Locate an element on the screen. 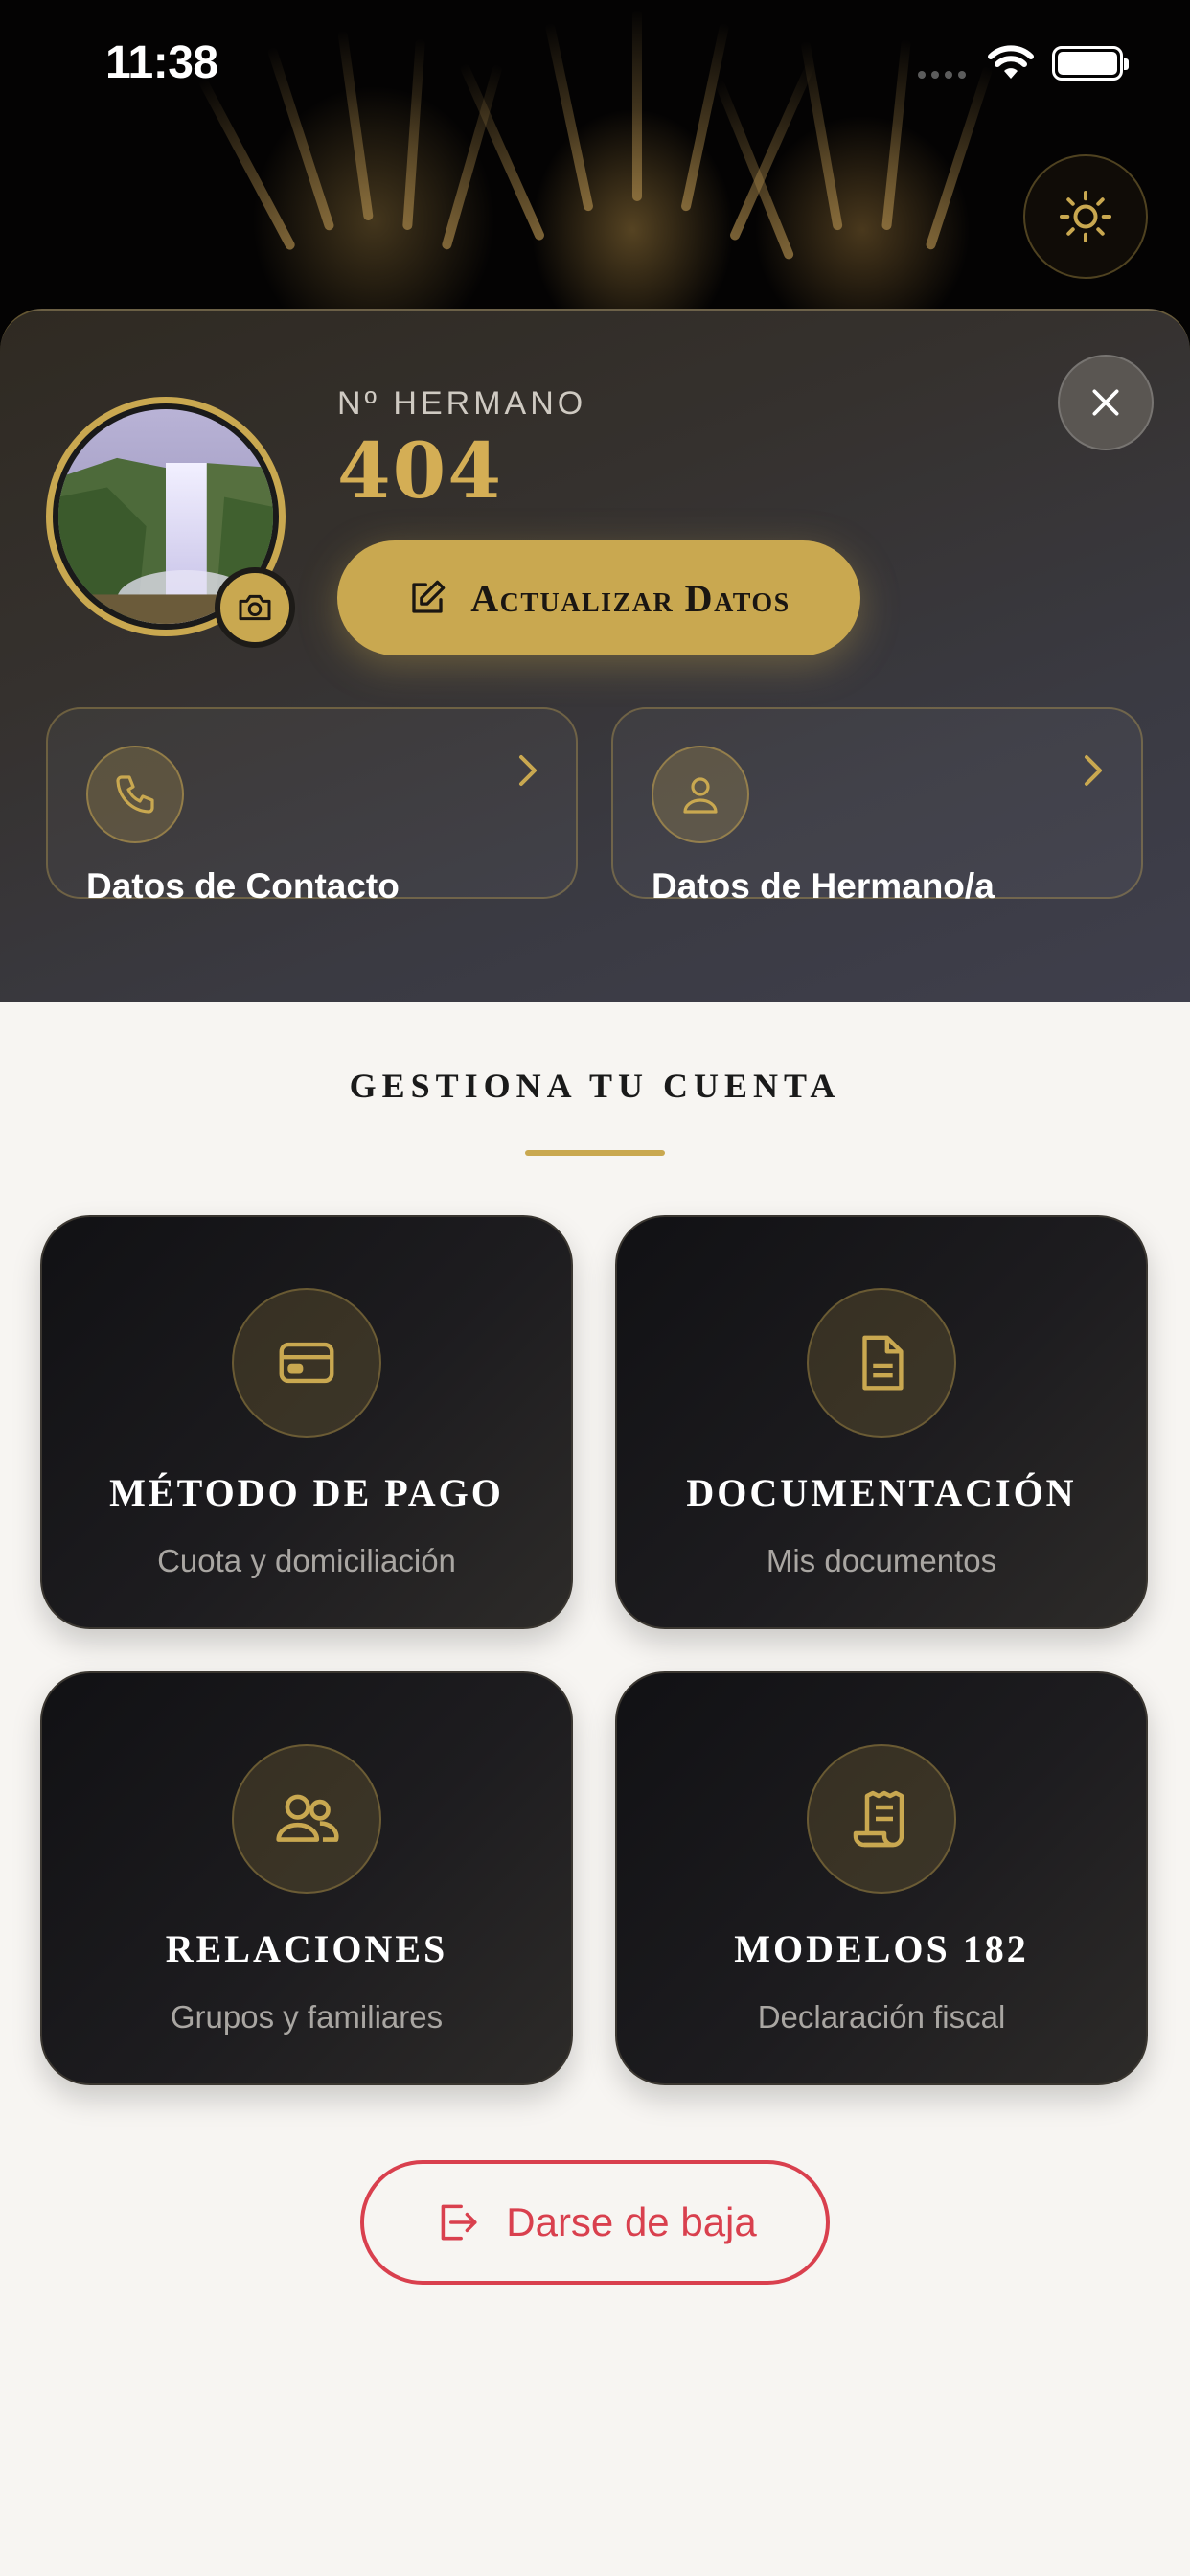  member-data-card: Datos de Hermano/a is located at coordinates (877, 806).